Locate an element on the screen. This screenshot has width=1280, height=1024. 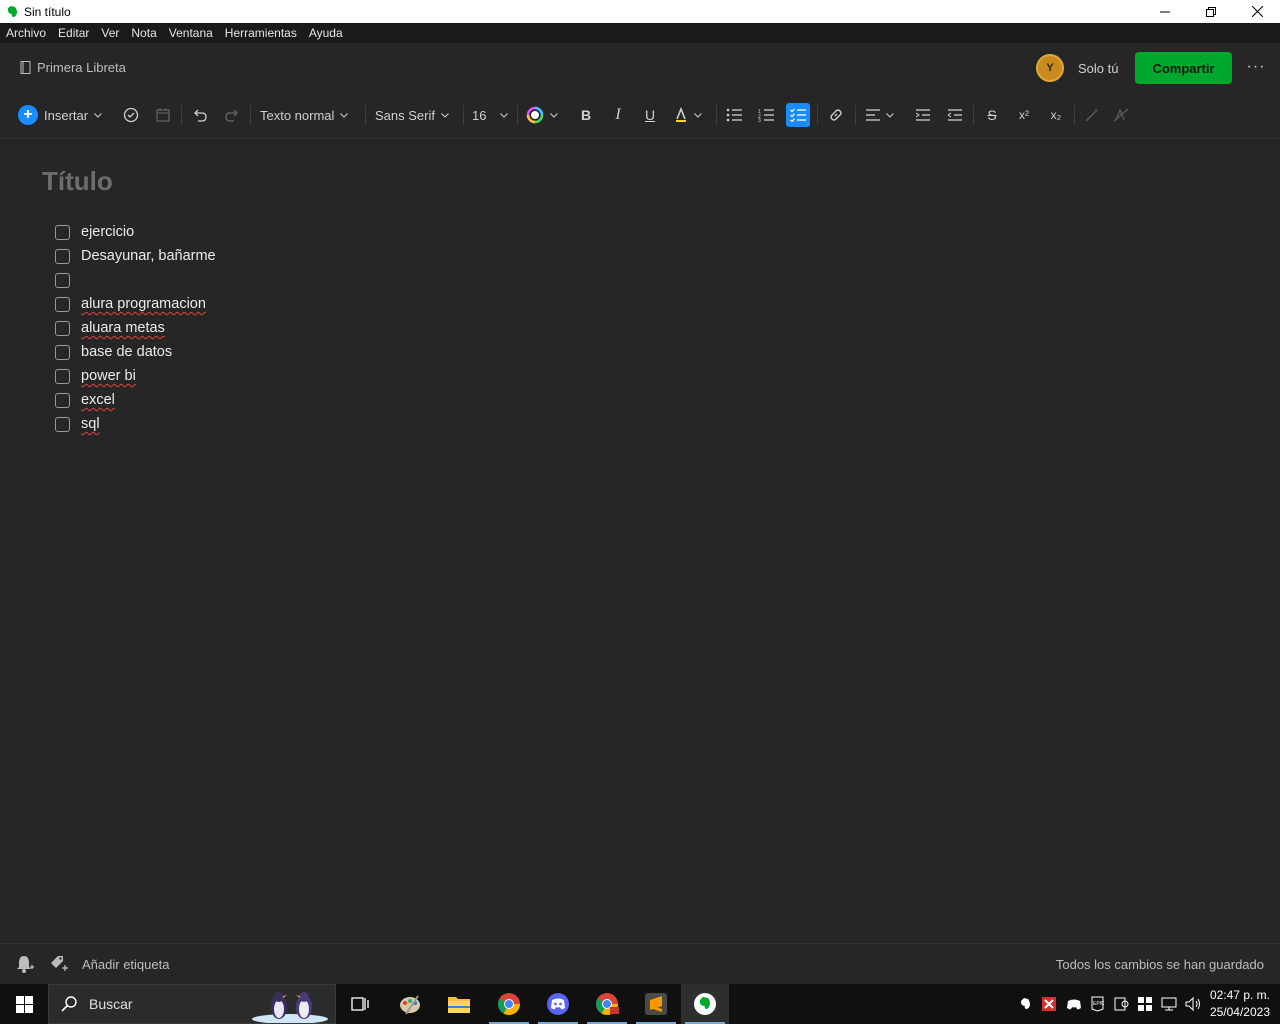
security-tray-icon is located at coordinates (1145, 1004).